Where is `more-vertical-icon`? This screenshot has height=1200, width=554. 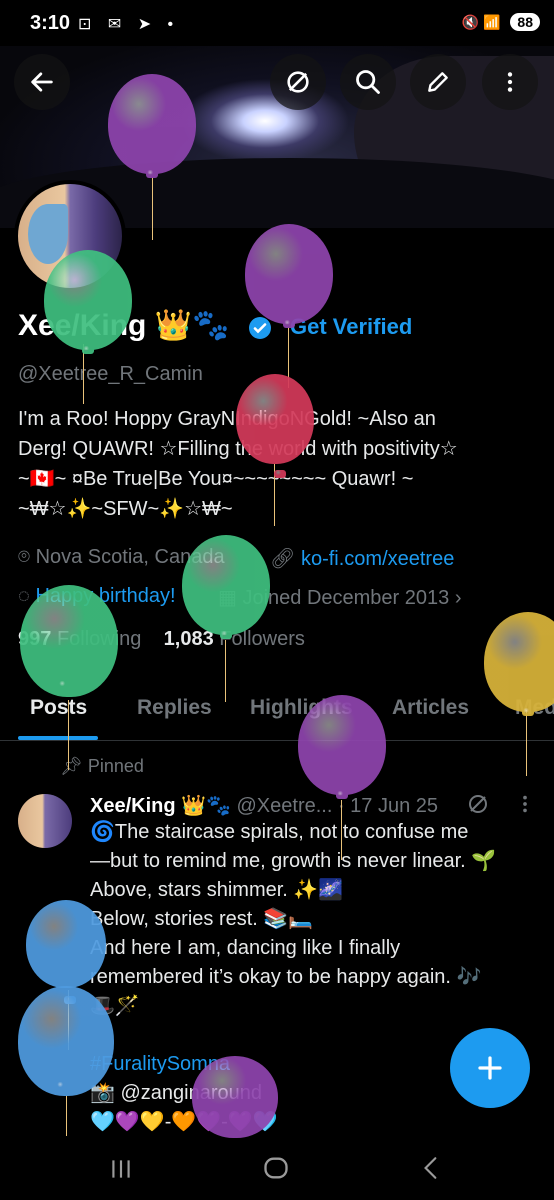 more-vertical-icon is located at coordinates (510, 82).